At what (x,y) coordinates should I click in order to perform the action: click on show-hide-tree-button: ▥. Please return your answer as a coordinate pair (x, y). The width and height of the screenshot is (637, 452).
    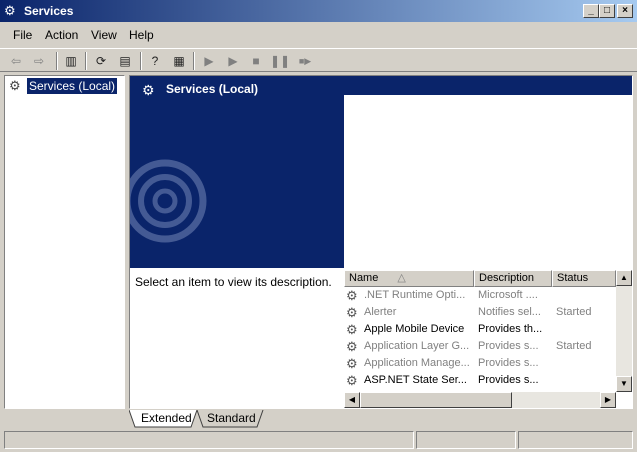
    Looking at the image, I should click on (71, 61).